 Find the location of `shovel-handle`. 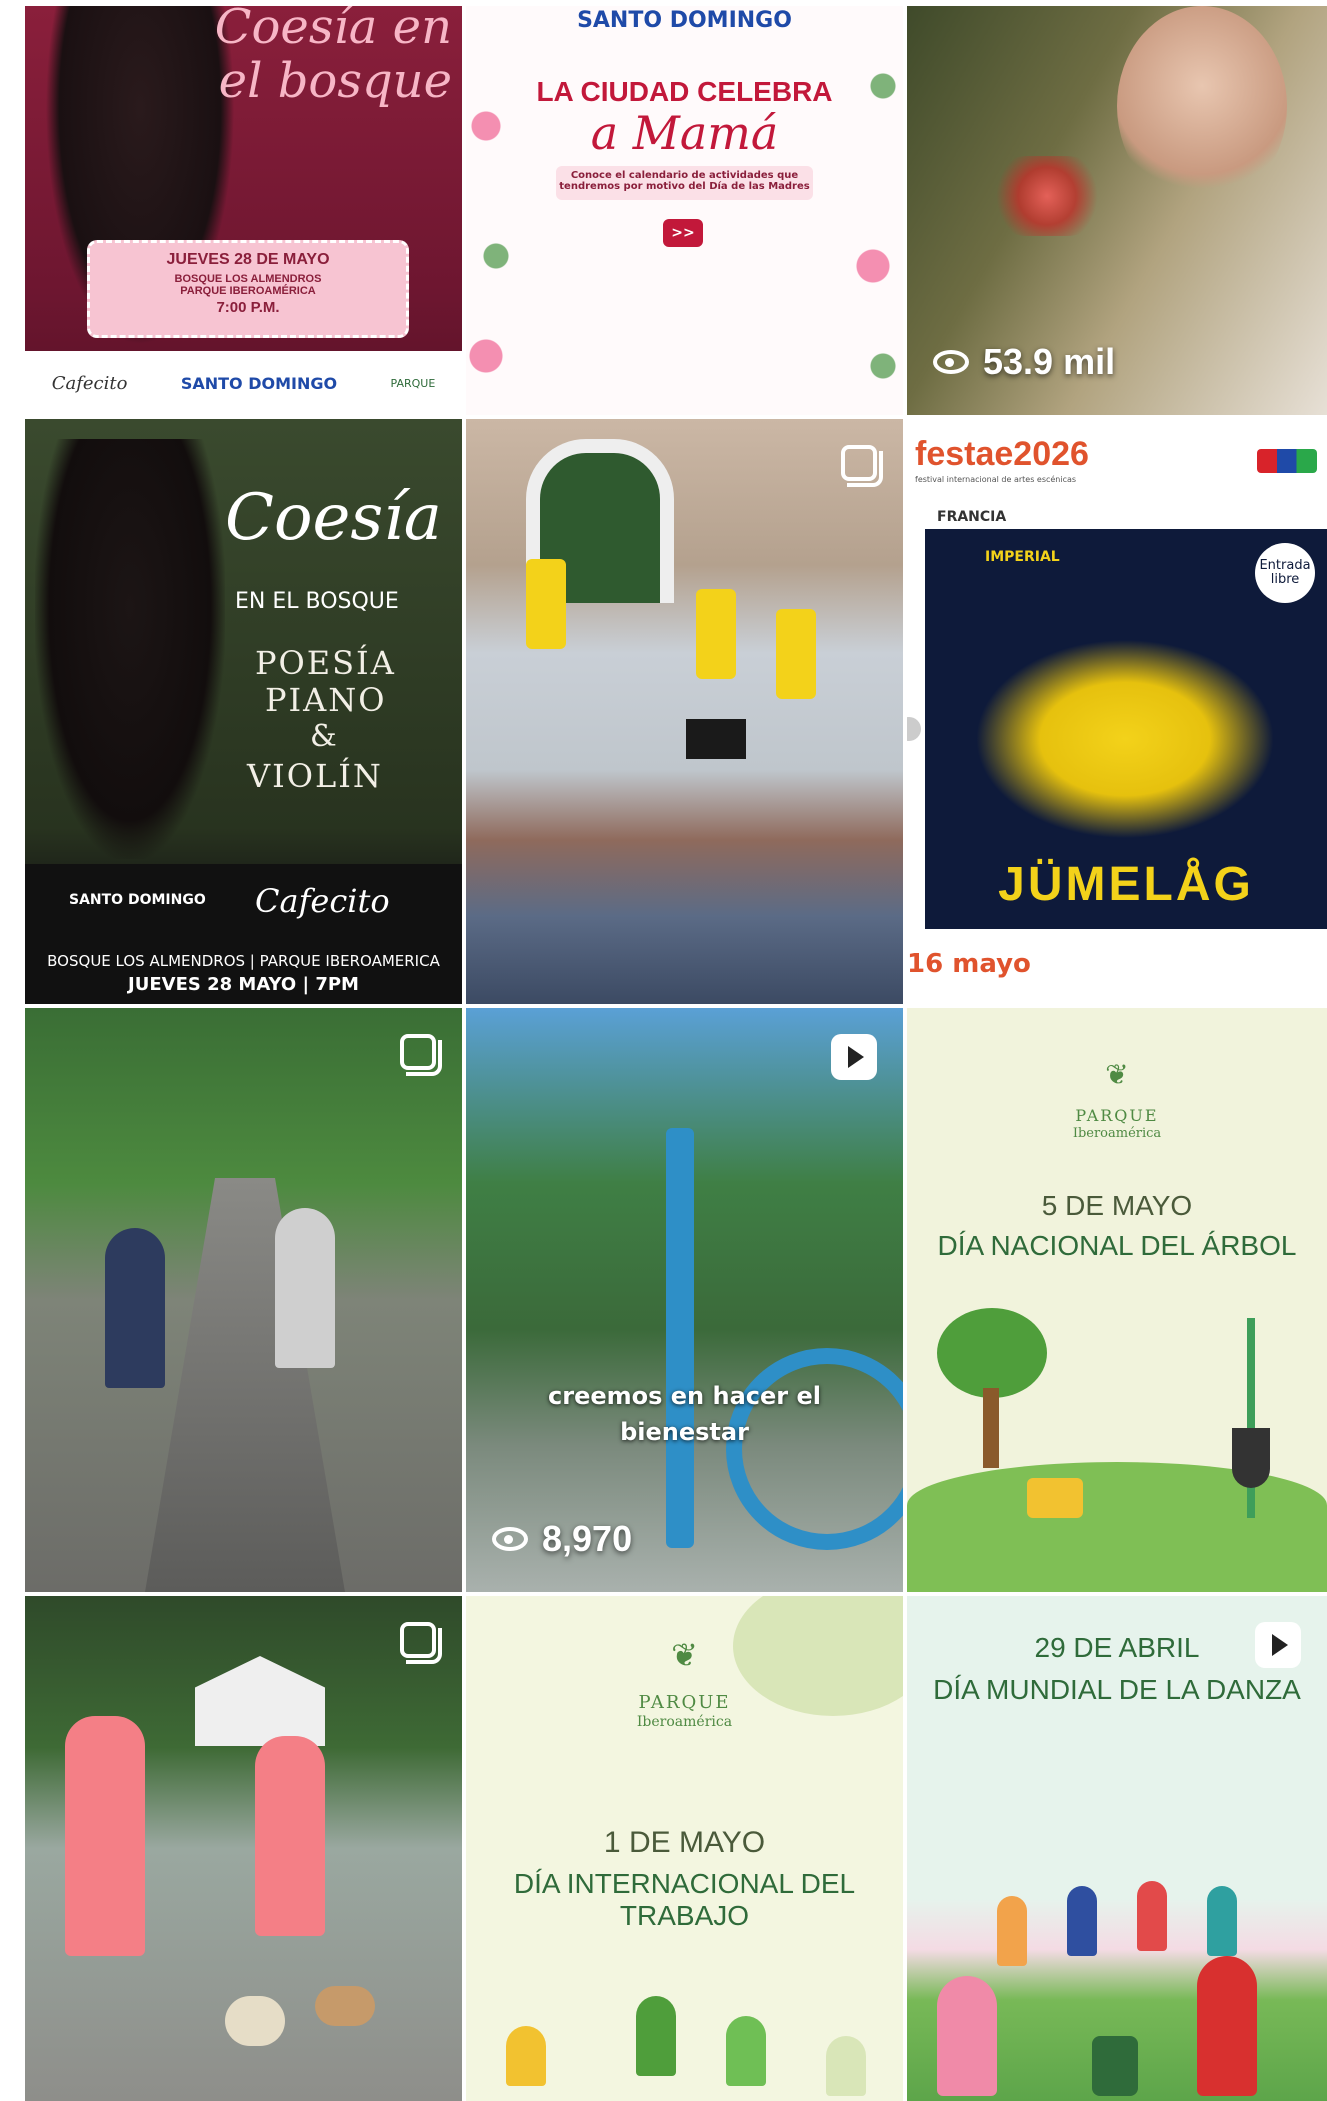

shovel-handle is located at coordinates (1251, 1418).